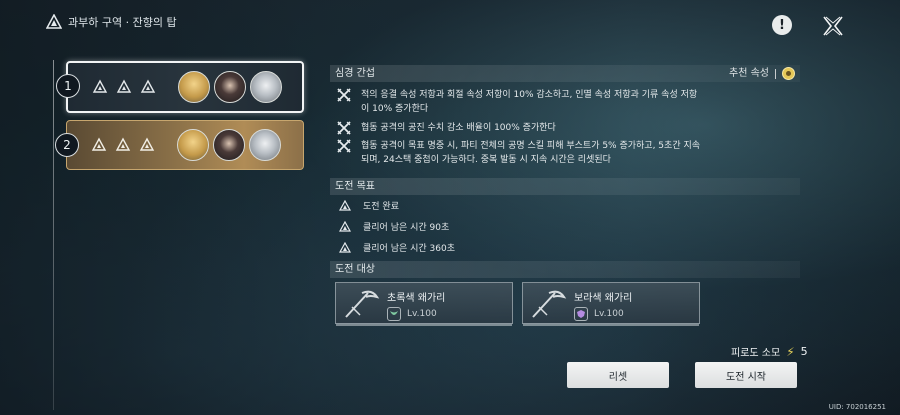 The width and height of the screenshot is (900, 415). What do you see at coordinates (54, 21) in the screenshot?
I see `tower-logo-icon` at bounding box center [54, 21].